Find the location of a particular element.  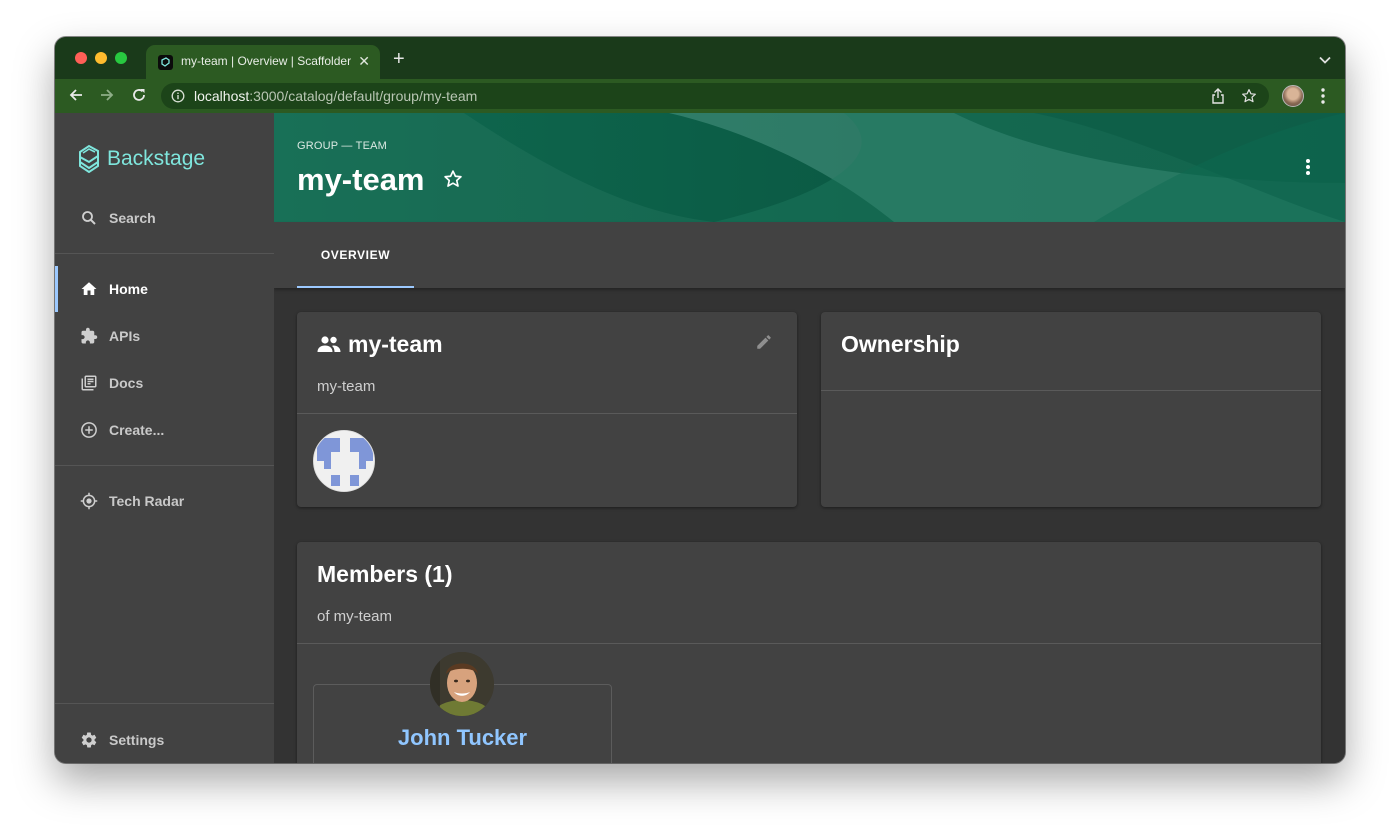

more-vert-icon is located at coordinates (1308, 169).